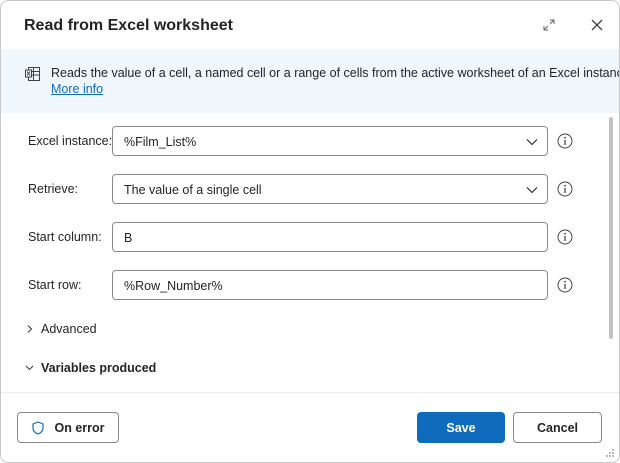  Describe the element at coordinates (30, 329) in the screenshot. I see `chevron-right-icon` at that location.